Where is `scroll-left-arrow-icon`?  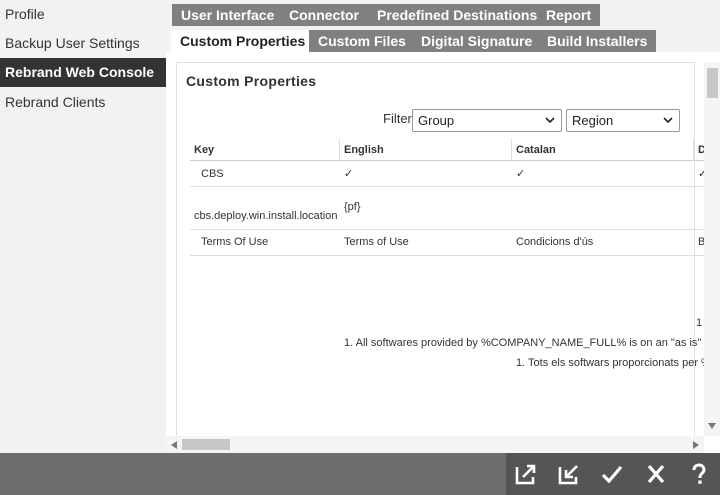 scroll-left-arrow-icon is located at coordinates (174, 445).